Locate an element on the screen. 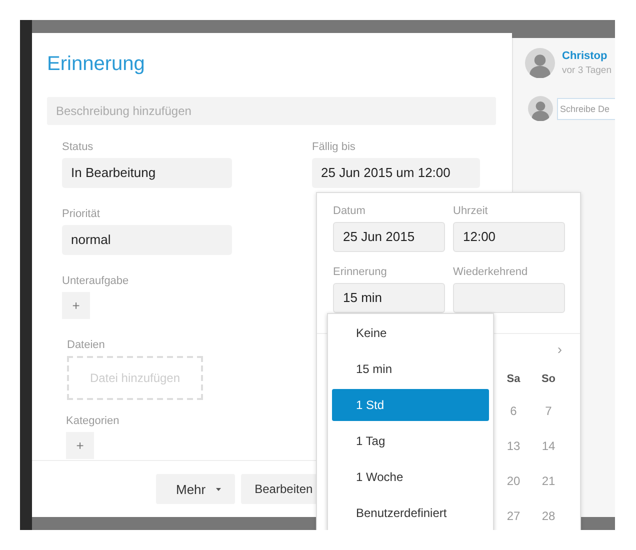 This screenshot has width=636, height=550. calendar-day: 27 is located at coordinates (513, 514).